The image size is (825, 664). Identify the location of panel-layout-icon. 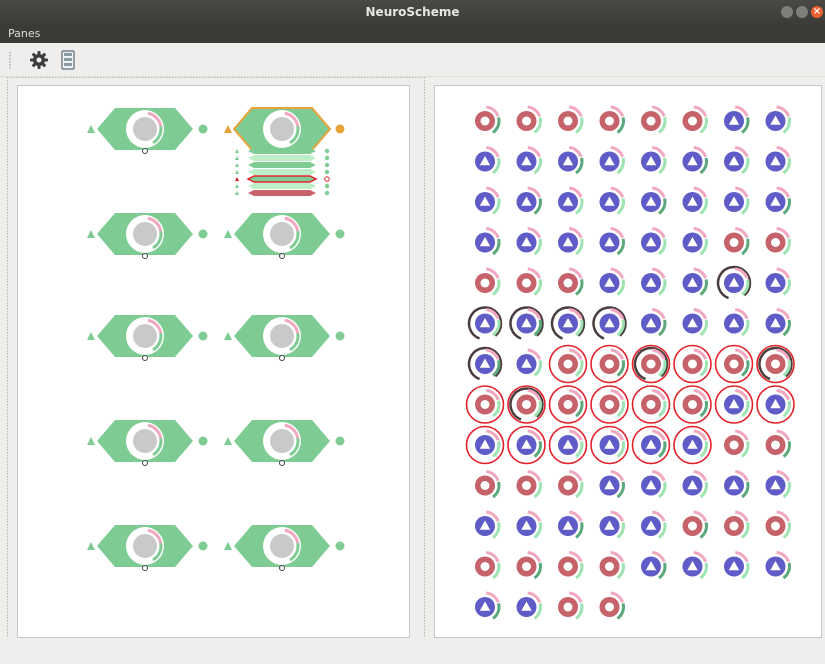
(68, 60).